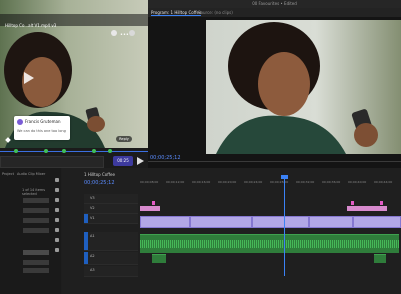 The height and width of the screenshot is (294, 401). I want to click on scrub-bar, so click(74, 151).